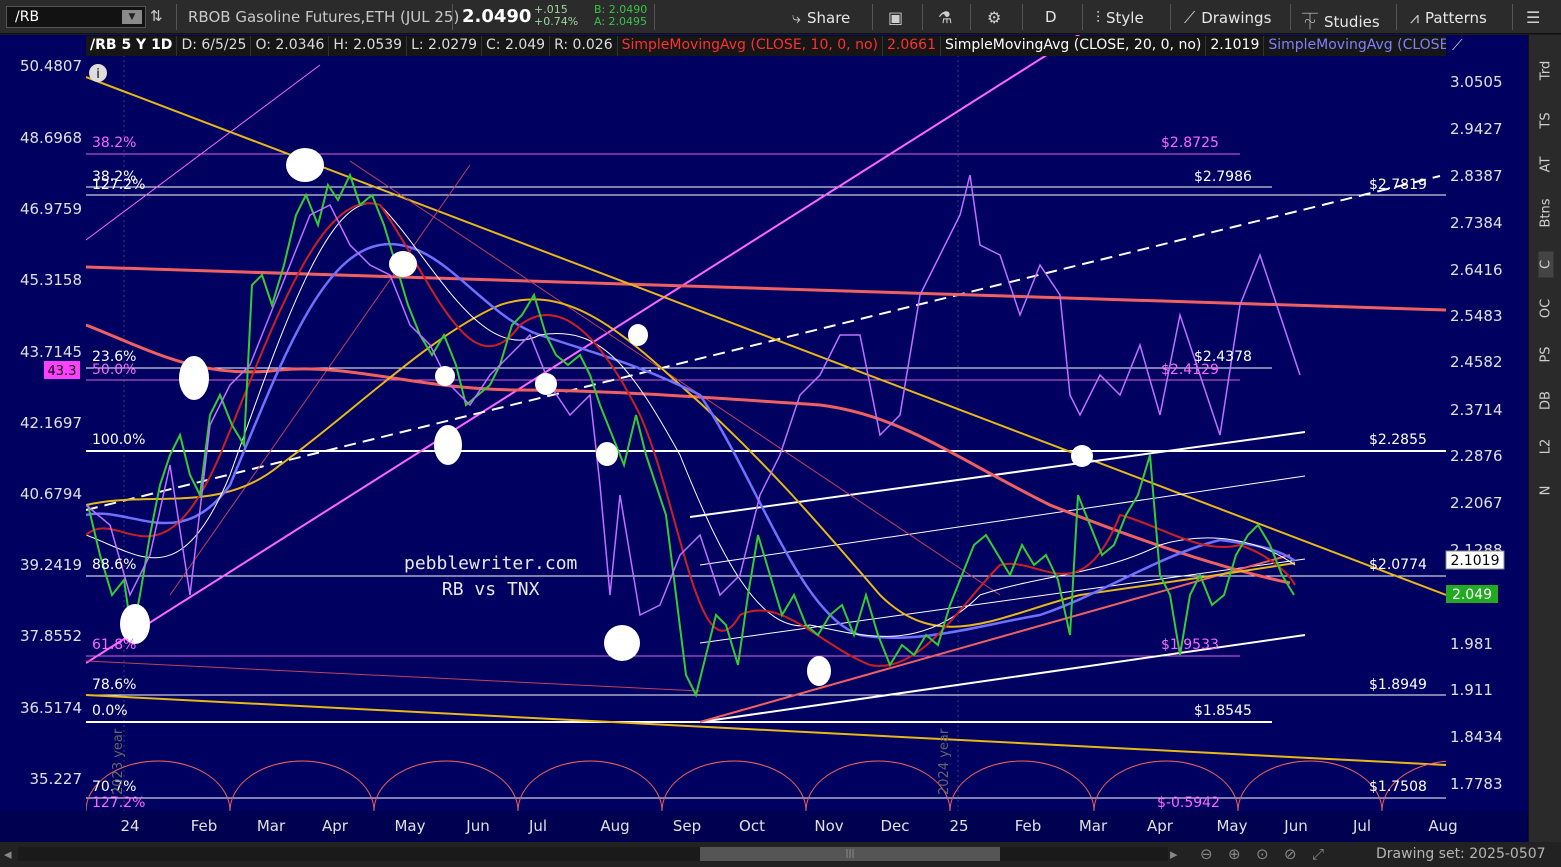  What do you see at coordinates (490, 589) in the screenshot?
I see `watermark-line: RB vs TNX` at bounding box center [490, 589].